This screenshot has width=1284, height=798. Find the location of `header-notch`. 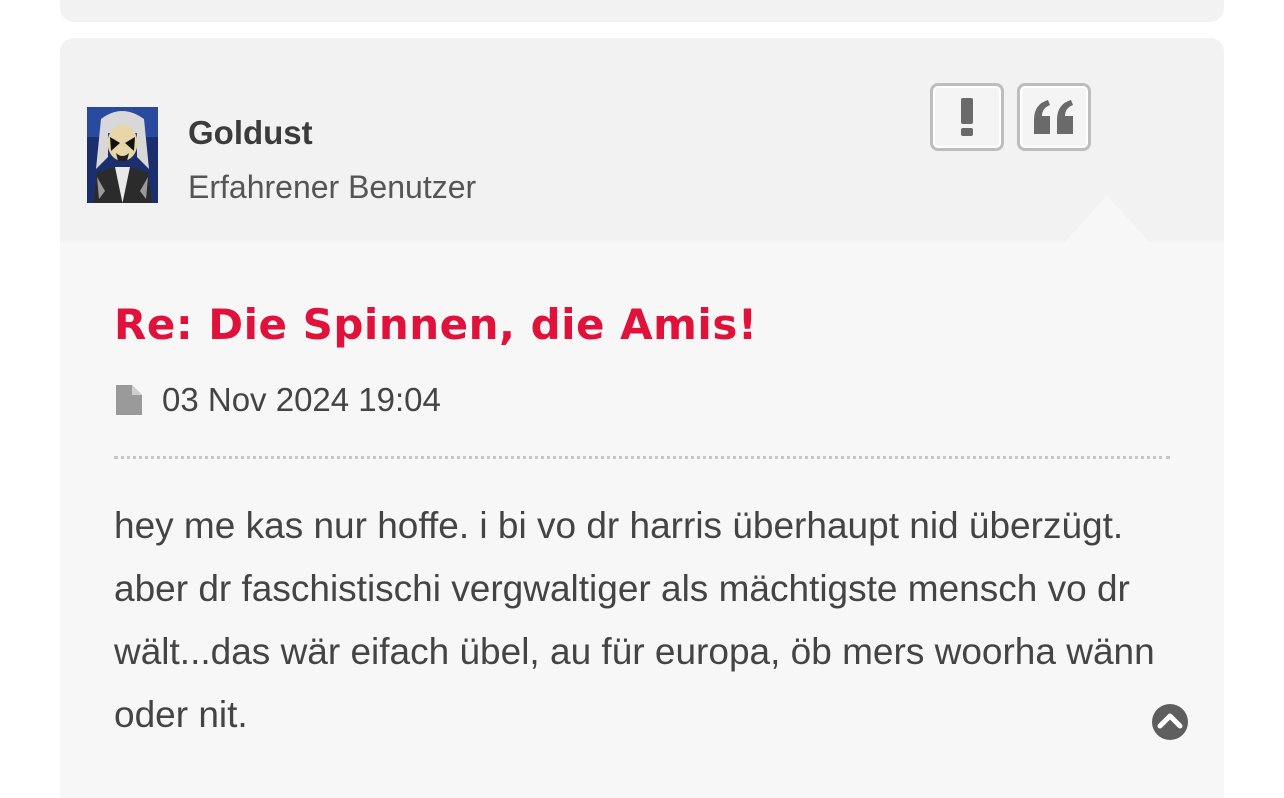

header-notch is located at coordinates (1107, 219).